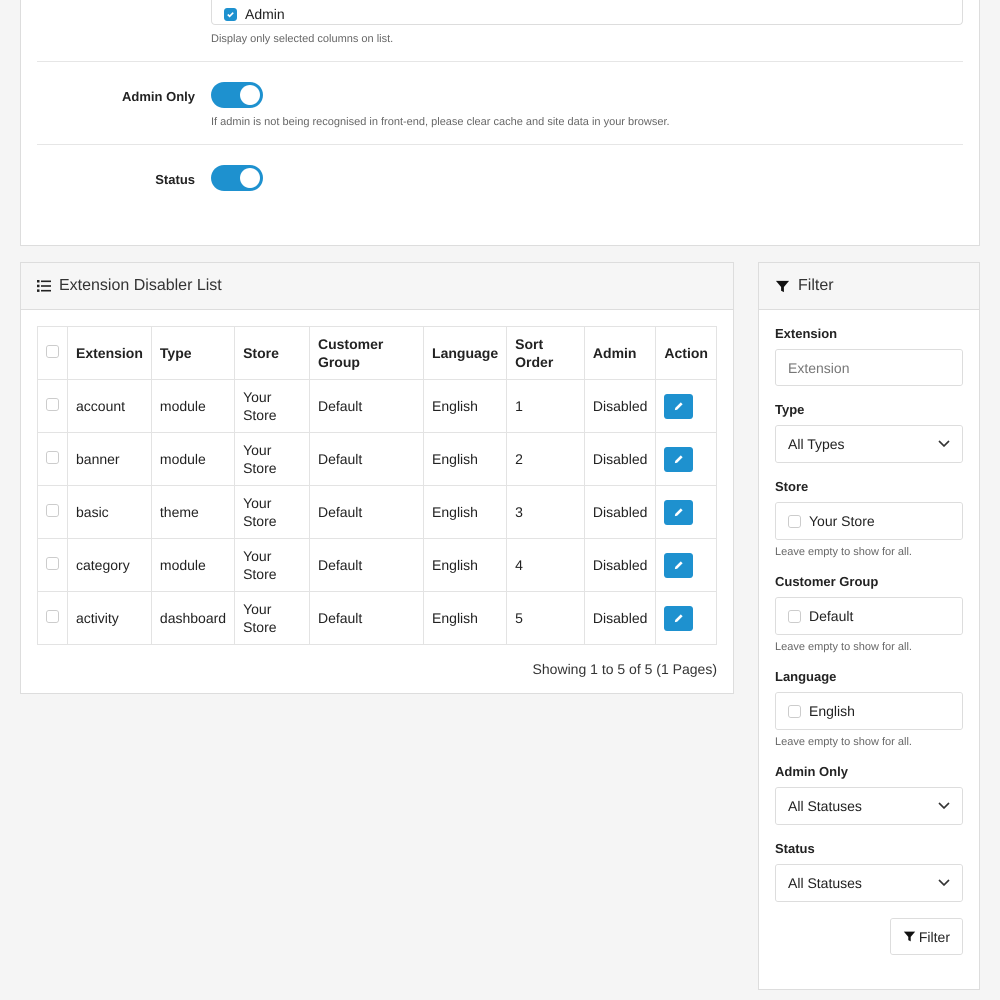  Describe the element at coordinates (441, 122) in the screenshot. I see `help-text: If admin is not being recognised in front-end, please clear cache and site data in your browser.` at that location.